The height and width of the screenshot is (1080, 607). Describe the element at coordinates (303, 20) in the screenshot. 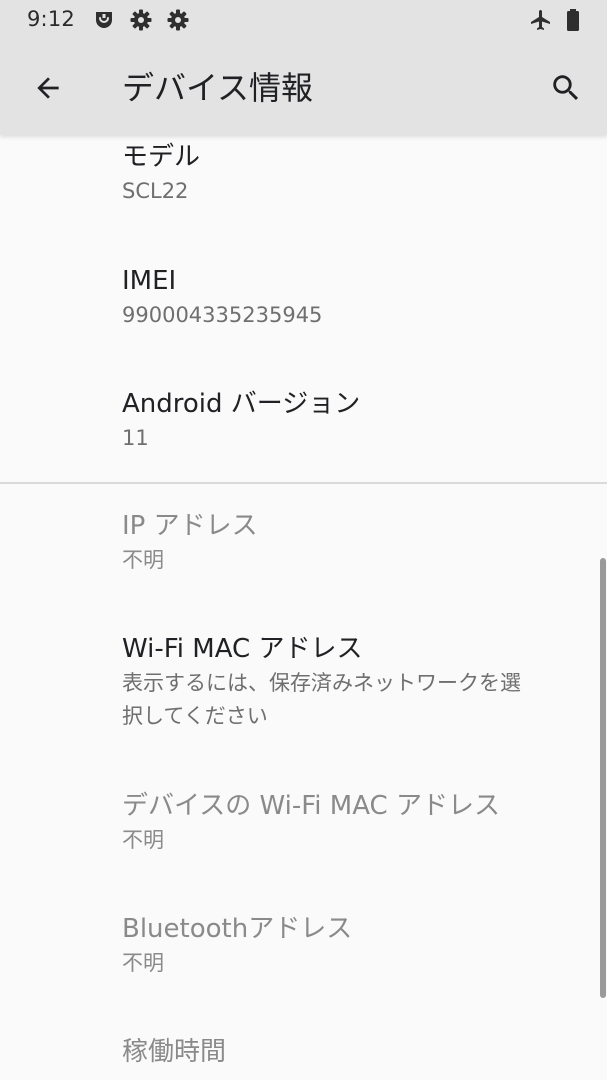

I see `status-bar: 9:12` at that location.